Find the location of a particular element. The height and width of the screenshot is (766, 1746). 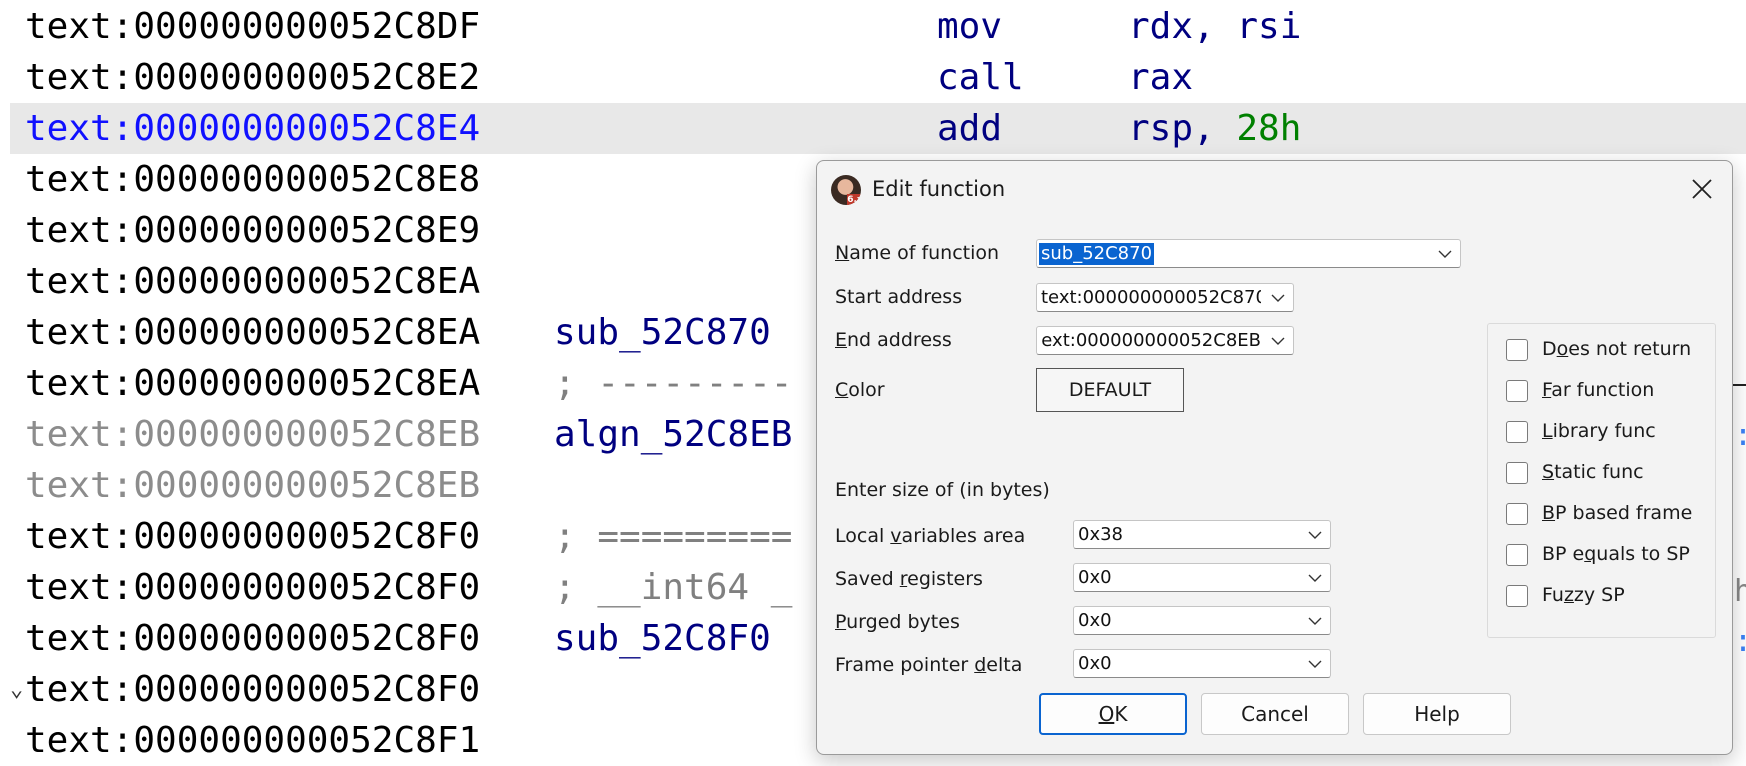

end-address-label: End address is located at coordinates (893, 340).